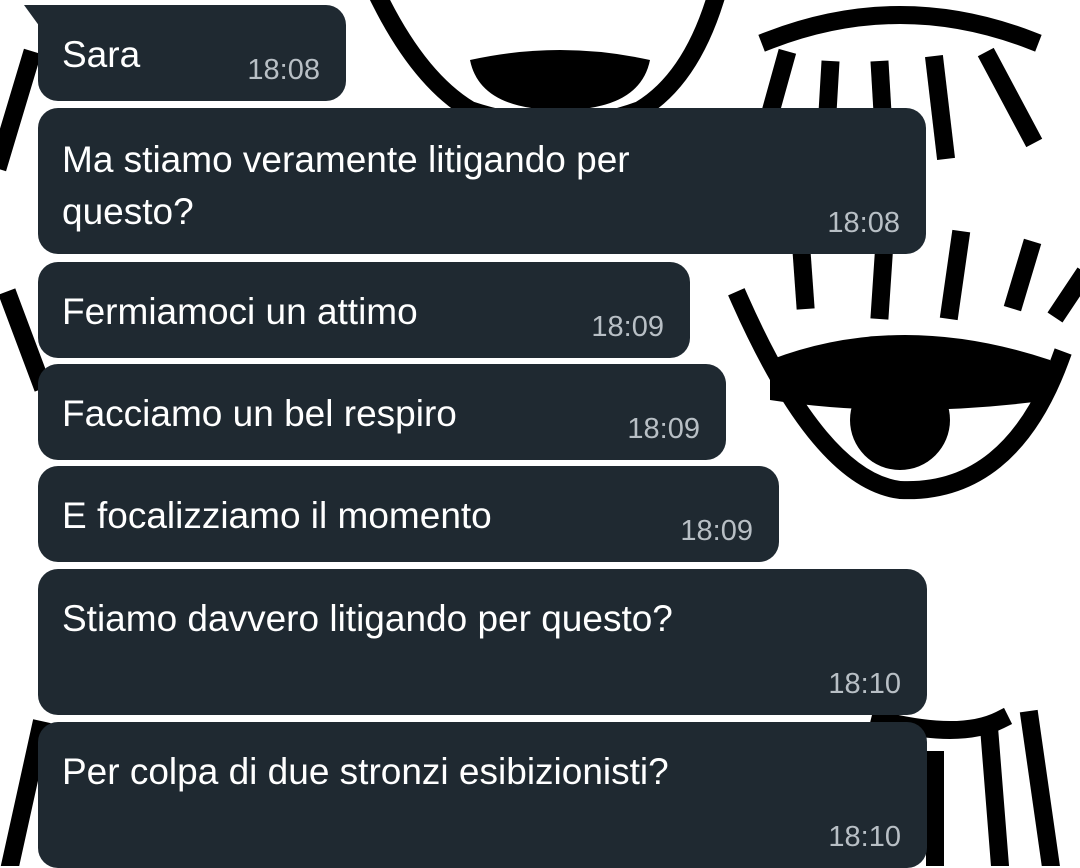 This screenshot has width=1080, height=868. I want to click on message-text: Stiamo davvero litigando per questo?, so click(367, 618).